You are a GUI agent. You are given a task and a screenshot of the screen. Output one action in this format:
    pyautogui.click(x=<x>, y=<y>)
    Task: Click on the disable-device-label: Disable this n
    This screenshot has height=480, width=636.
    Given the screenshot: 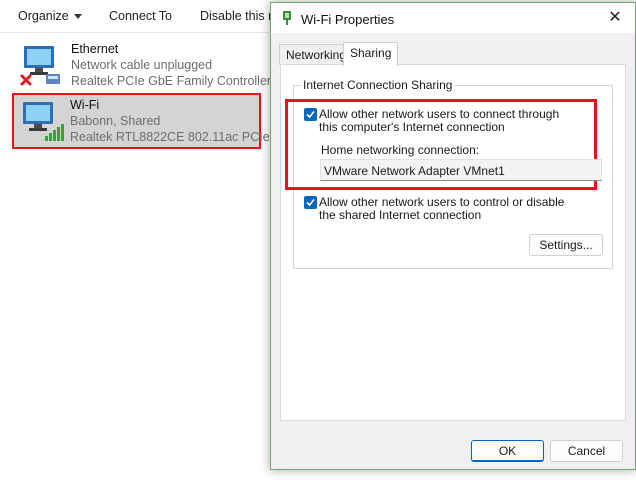 What is the action you would take?
    pyautogui.click(x=238, y=16)
    